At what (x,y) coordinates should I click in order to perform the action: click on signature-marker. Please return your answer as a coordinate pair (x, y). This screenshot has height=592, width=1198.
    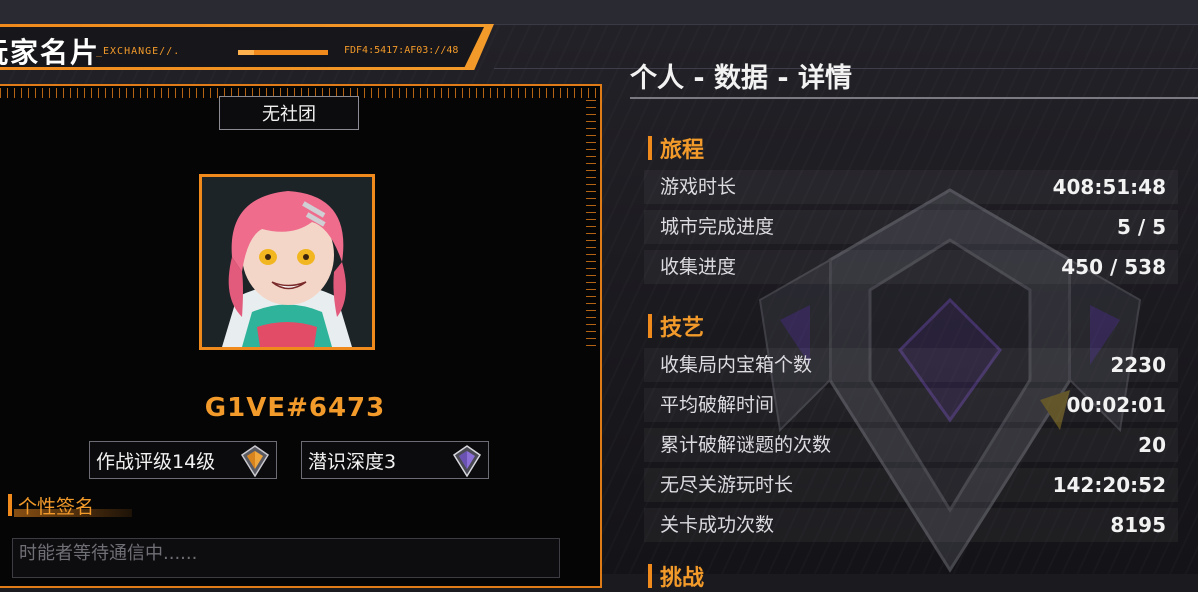
    Looking at the image, I should click on (10, 505).